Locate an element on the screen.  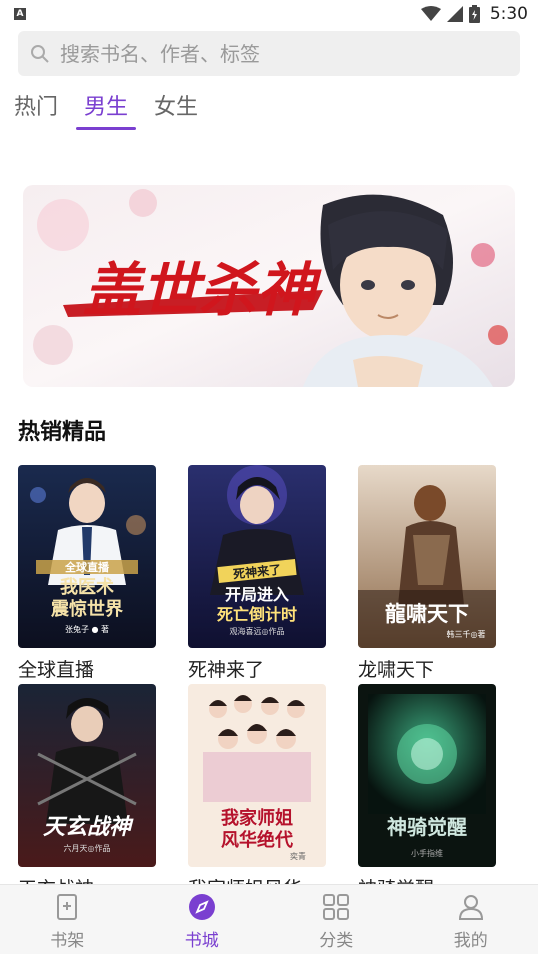
book-cover: 天玄战神 六月天◎作品 is located at coordinates (87, 775).